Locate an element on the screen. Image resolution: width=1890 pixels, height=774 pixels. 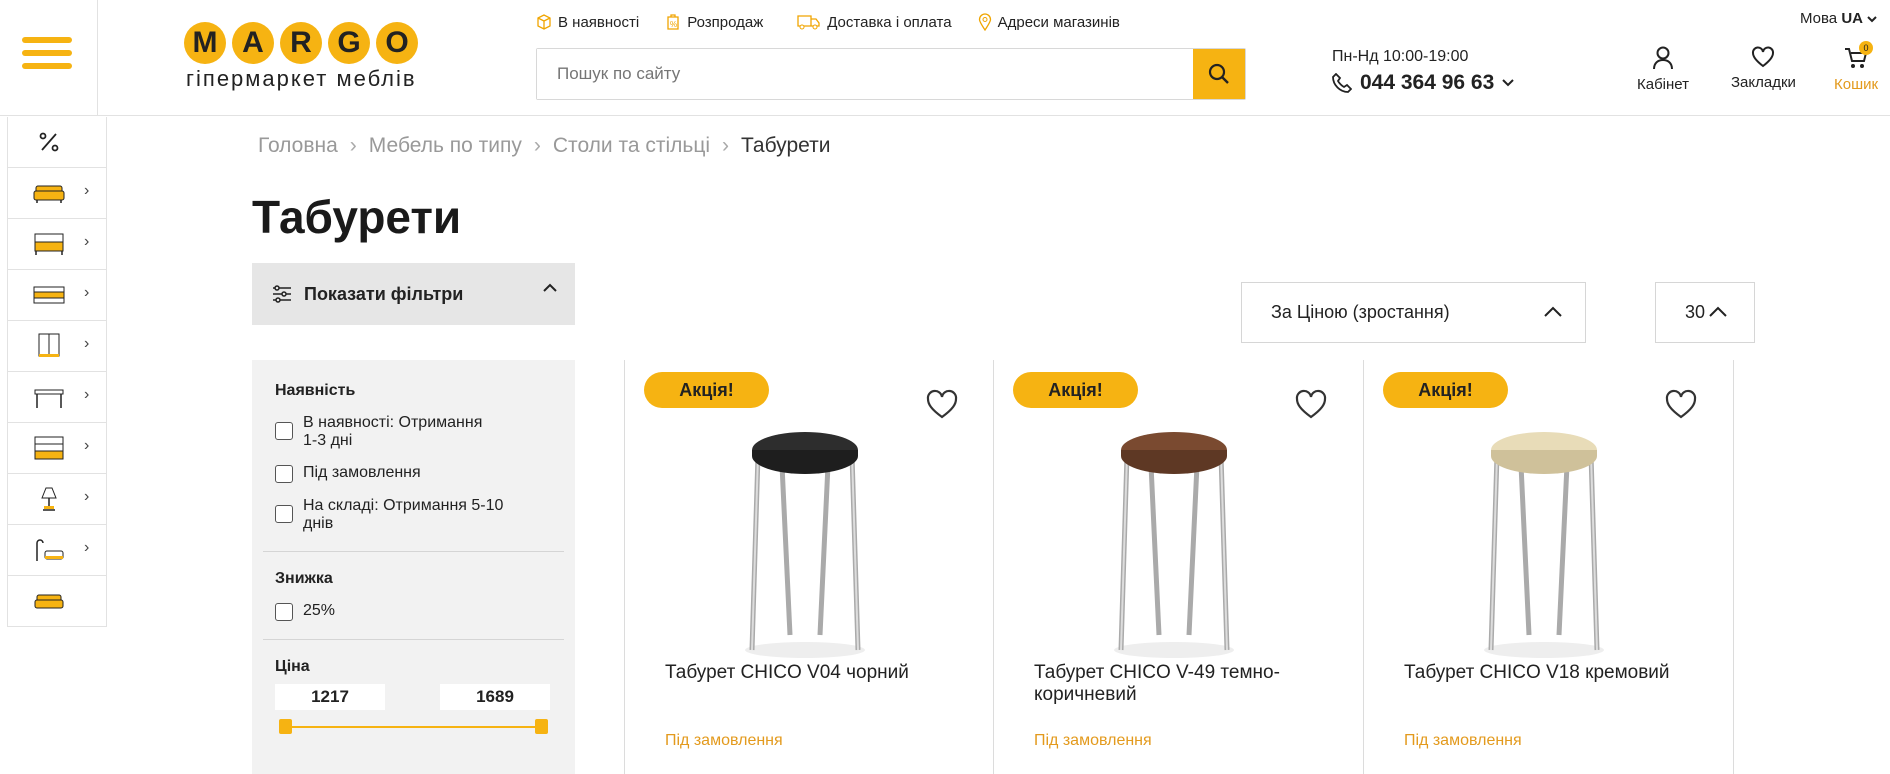
per-page-select: 30 is located at coordinates (1705, 312).